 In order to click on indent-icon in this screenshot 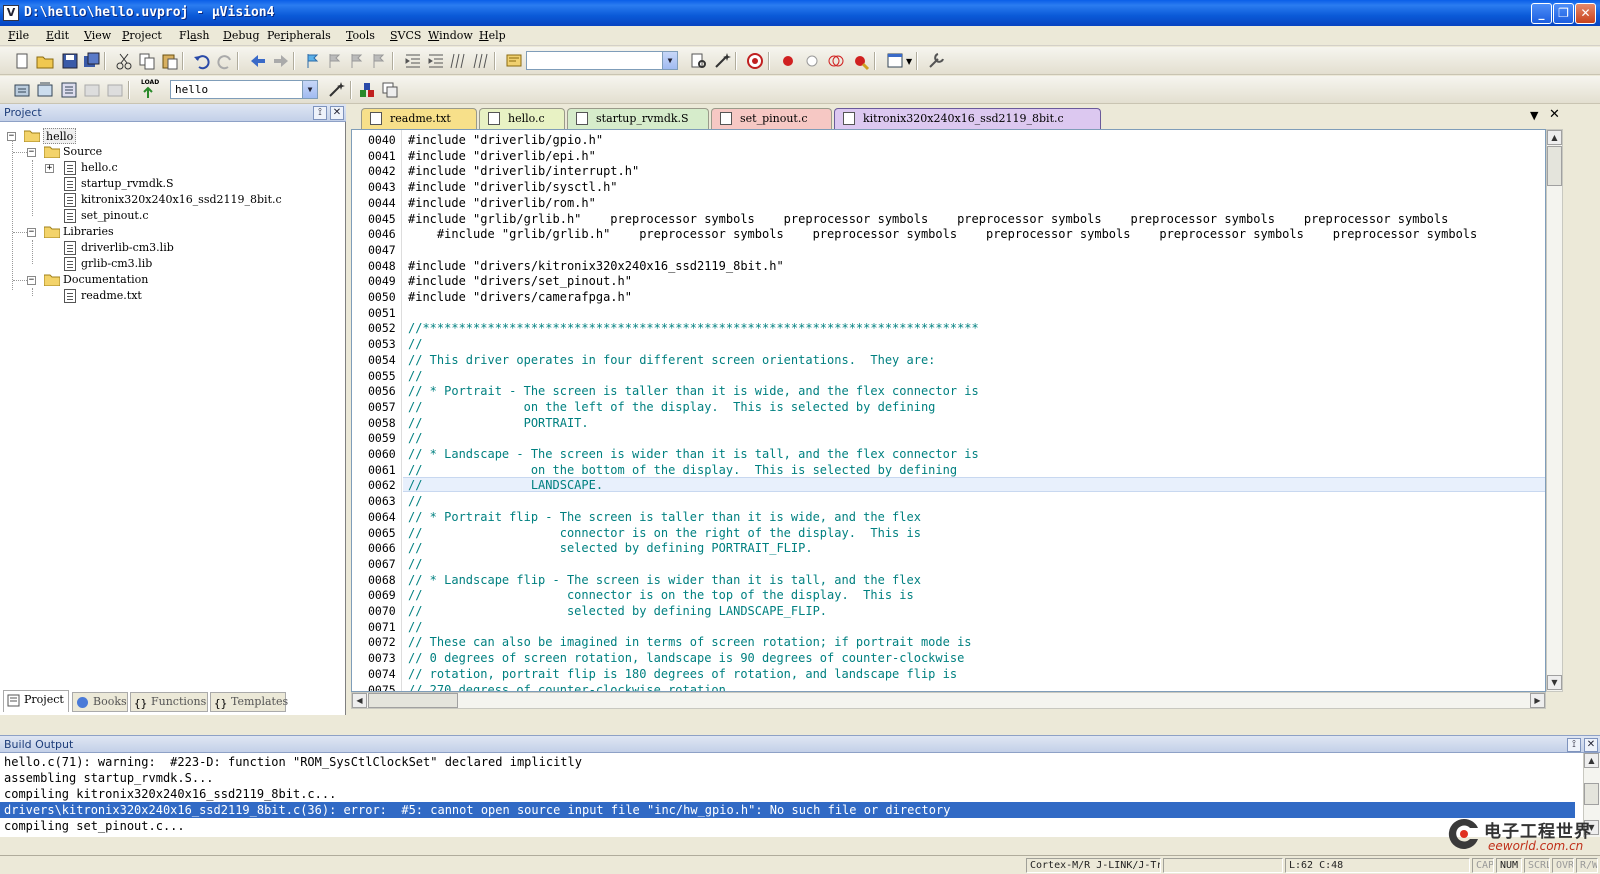, I will do `click(413, 61)`.